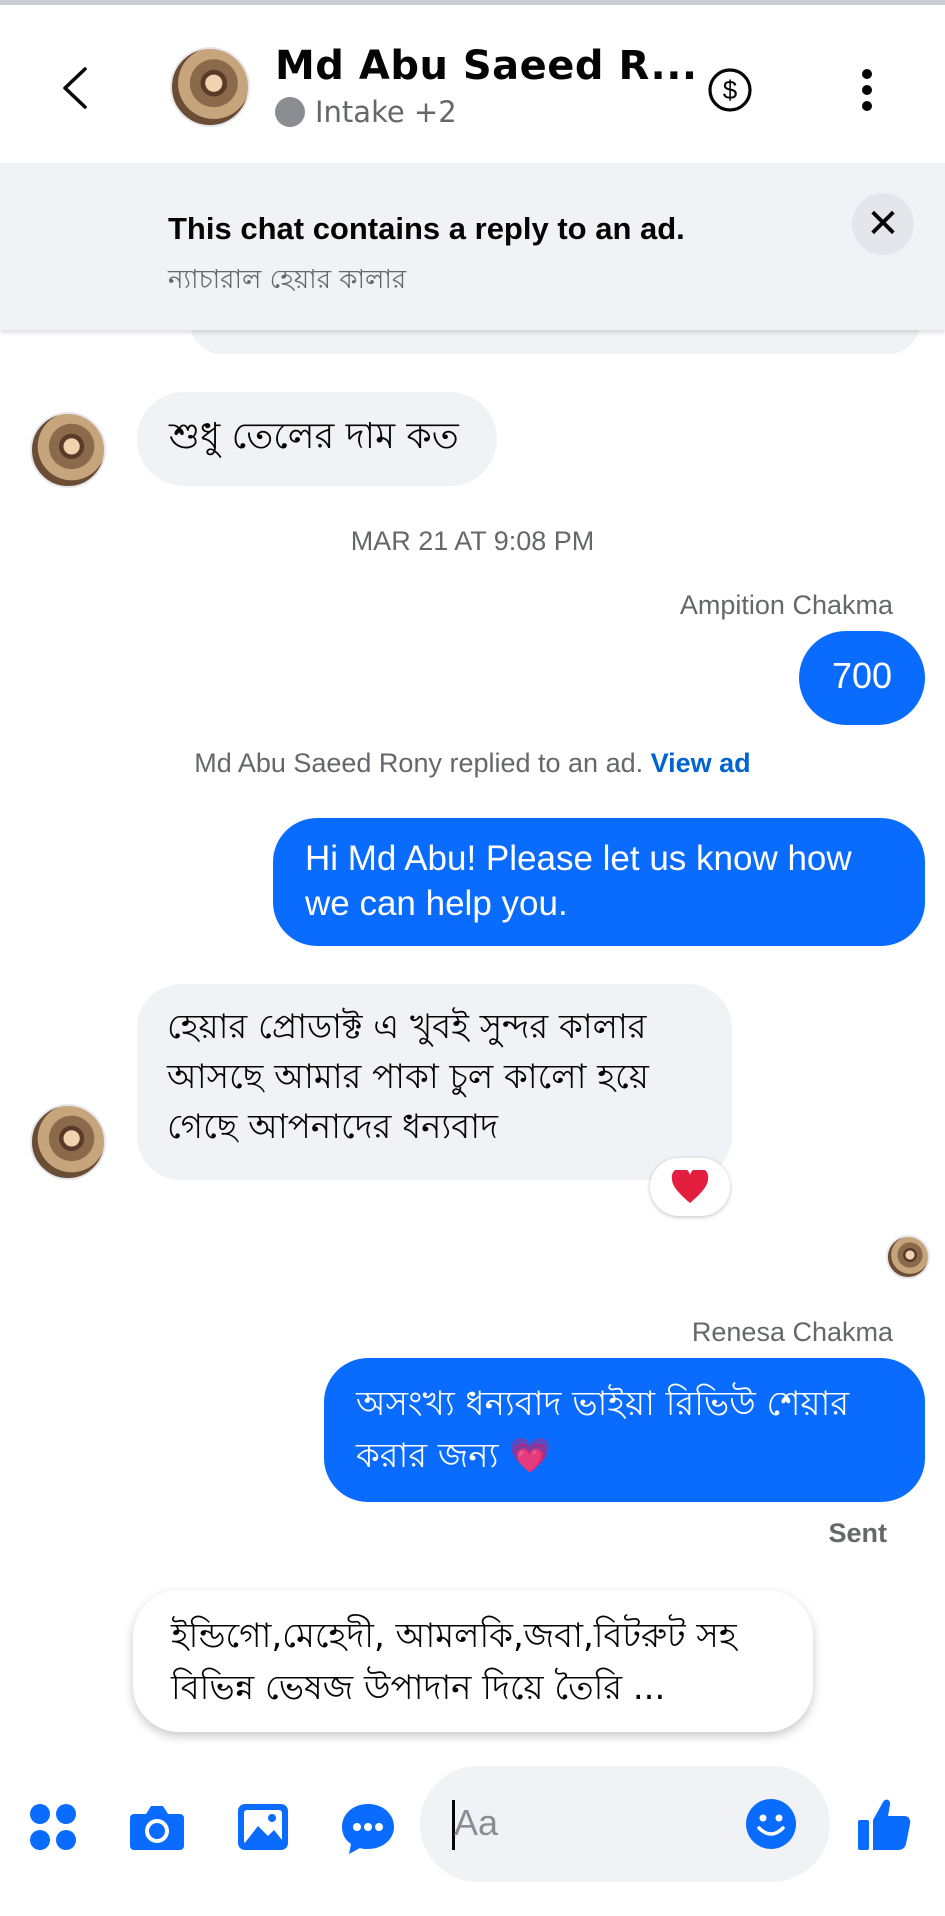 This screenshot has height=1916, width=945. I want to click on banner-title: This chat contains a reply to an ad., so click(426, 228).